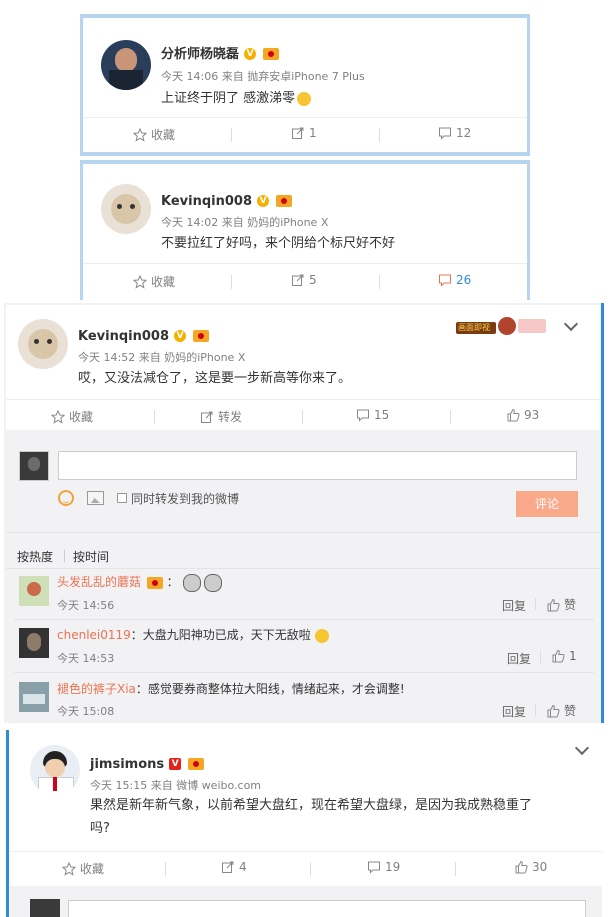 The image size is (610, 917). I want to click on image-icon, so click(95, 498).